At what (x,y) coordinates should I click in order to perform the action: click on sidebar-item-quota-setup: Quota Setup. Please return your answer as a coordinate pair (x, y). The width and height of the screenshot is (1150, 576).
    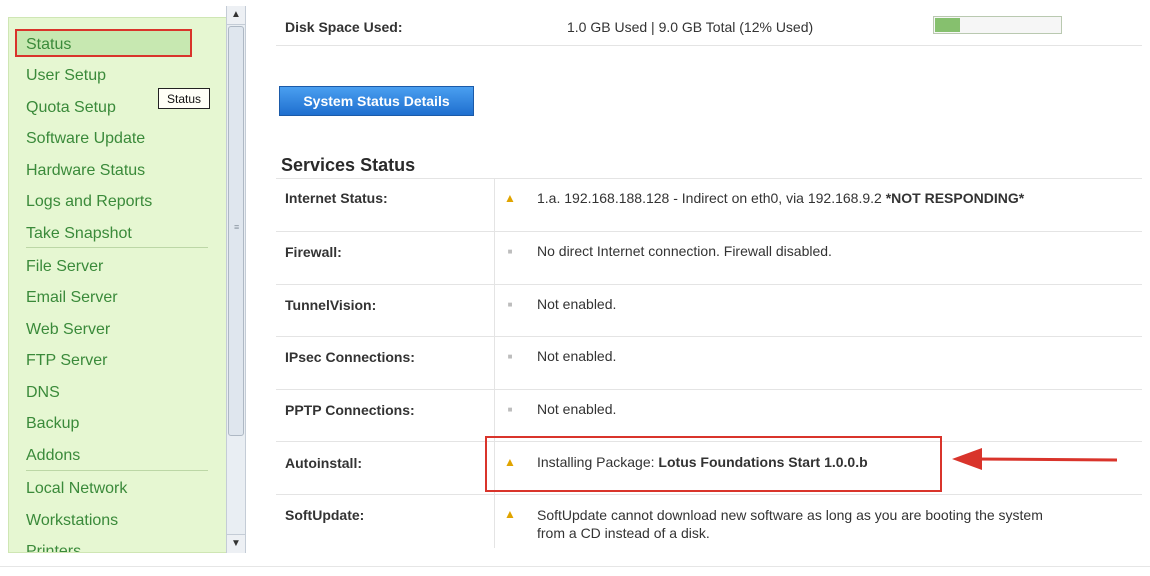
    Looking at the image, I should click on (71, 108).